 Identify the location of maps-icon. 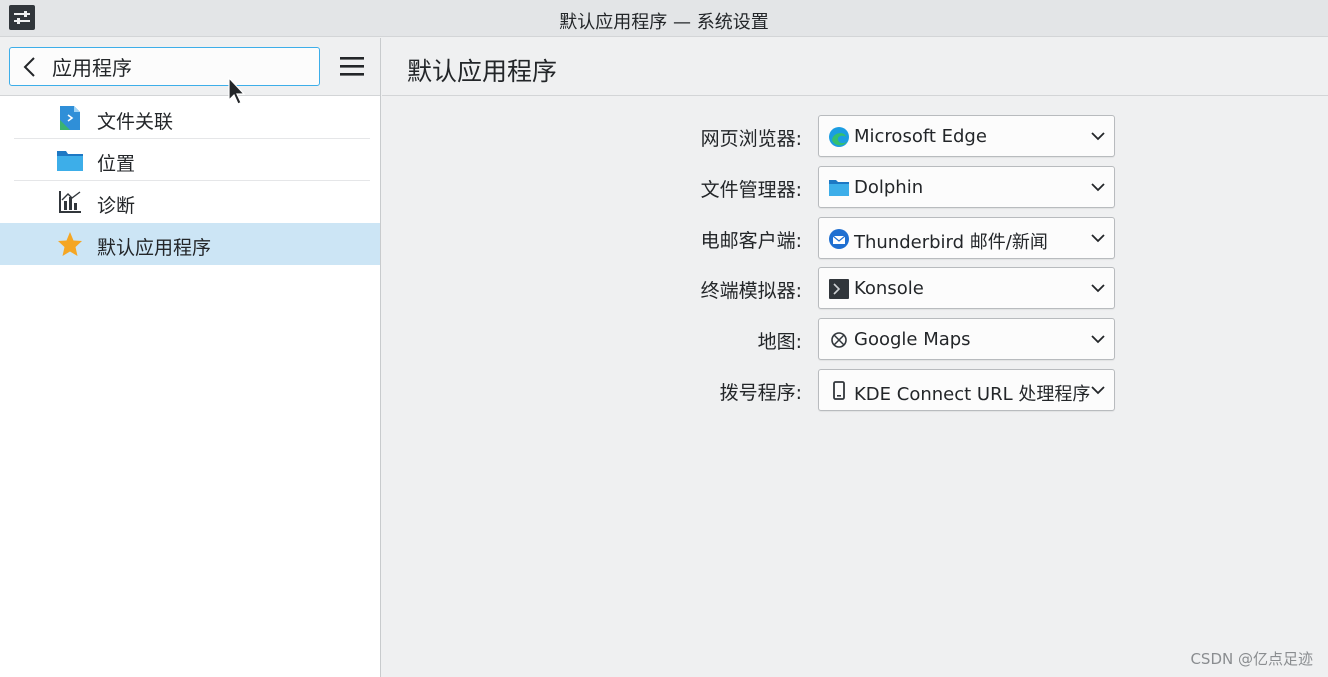
(839, 340).